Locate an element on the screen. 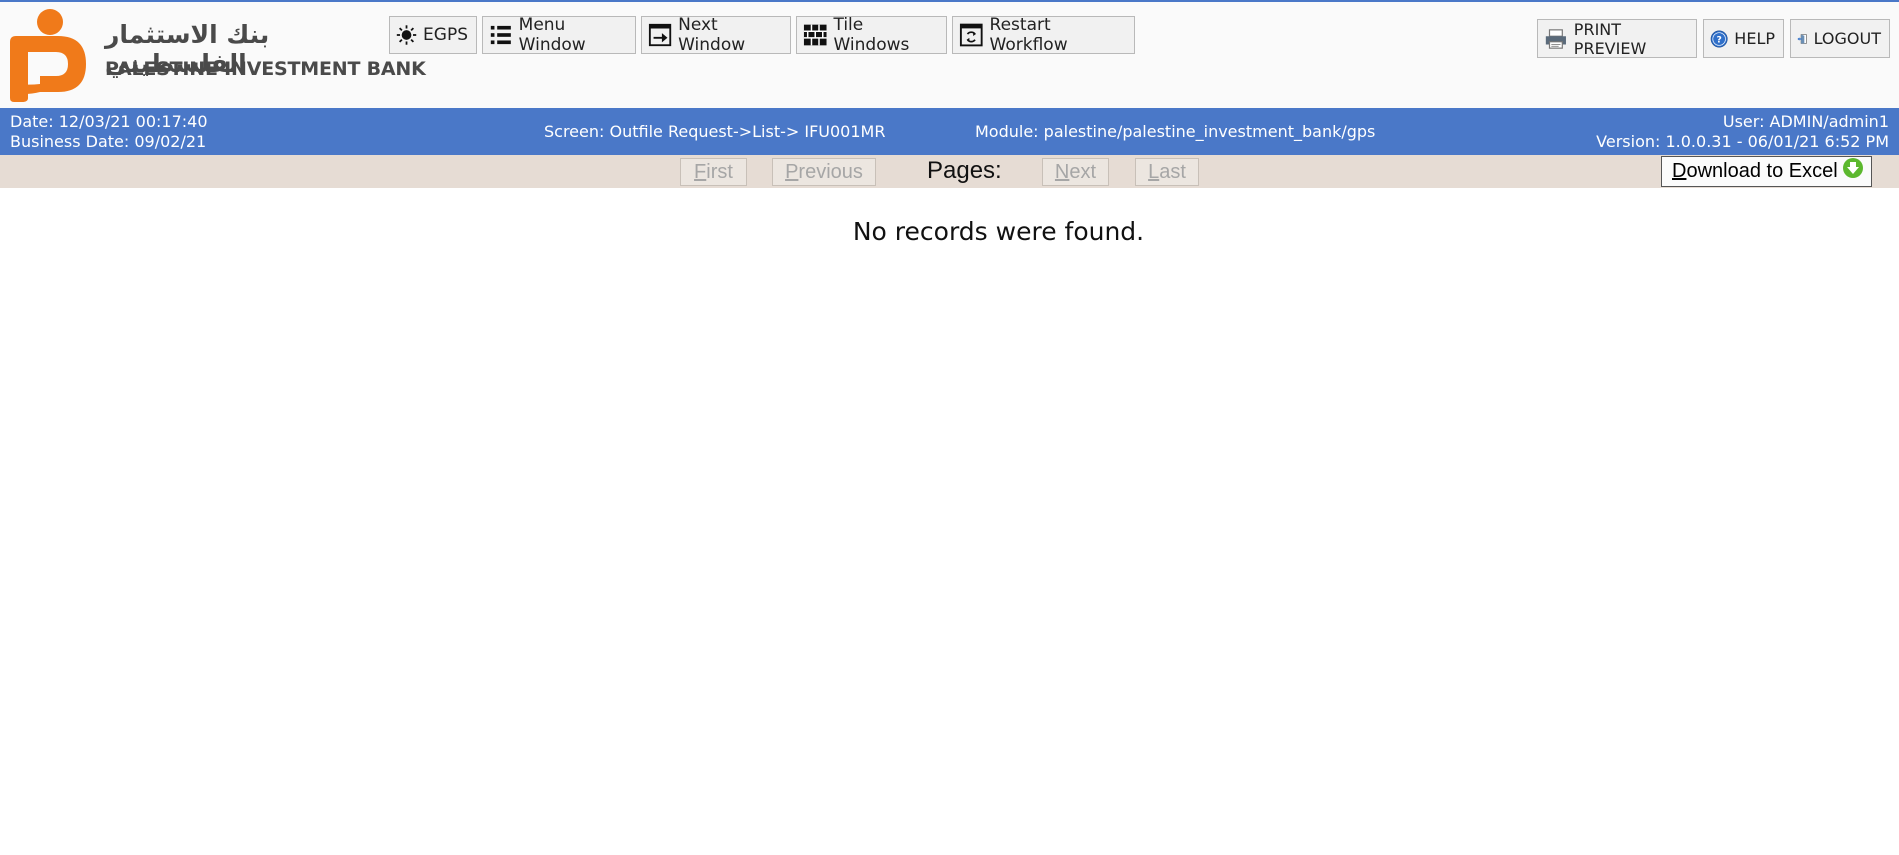  version-text: Version: 1.0.0.31 - 06/01/21 6:52 PM is located at coordinates (1742, 141).